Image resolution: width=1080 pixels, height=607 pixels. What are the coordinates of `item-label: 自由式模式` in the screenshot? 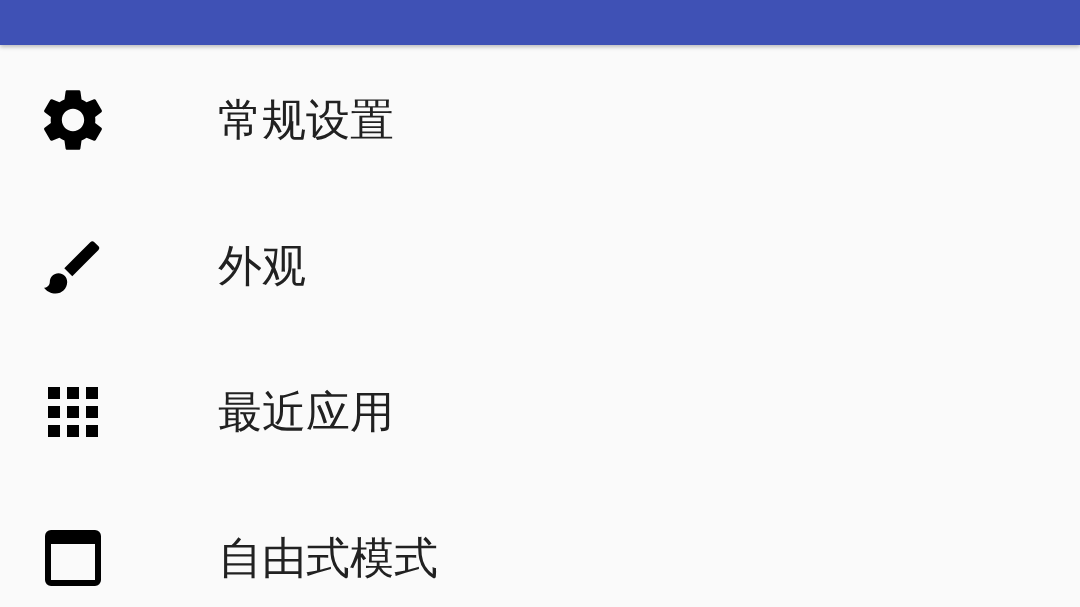 It's located at (328, 557).